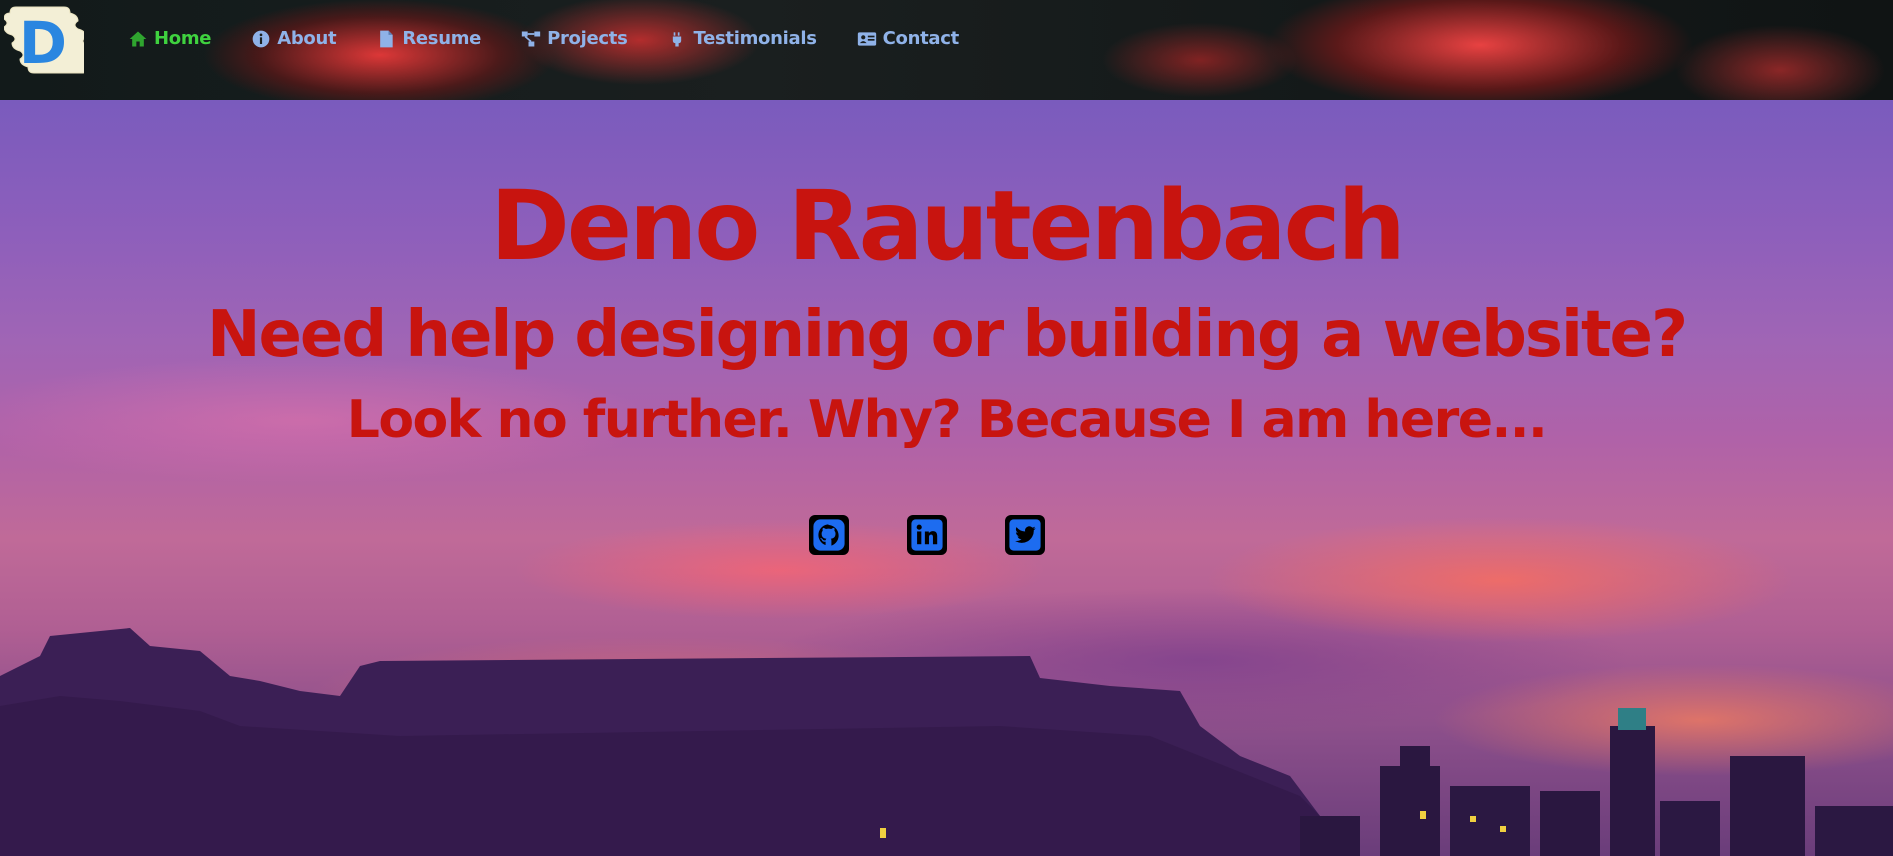 The width and height of the screenshot is (1893, 856). I want to click on twitter-link, so click(1024, 535).